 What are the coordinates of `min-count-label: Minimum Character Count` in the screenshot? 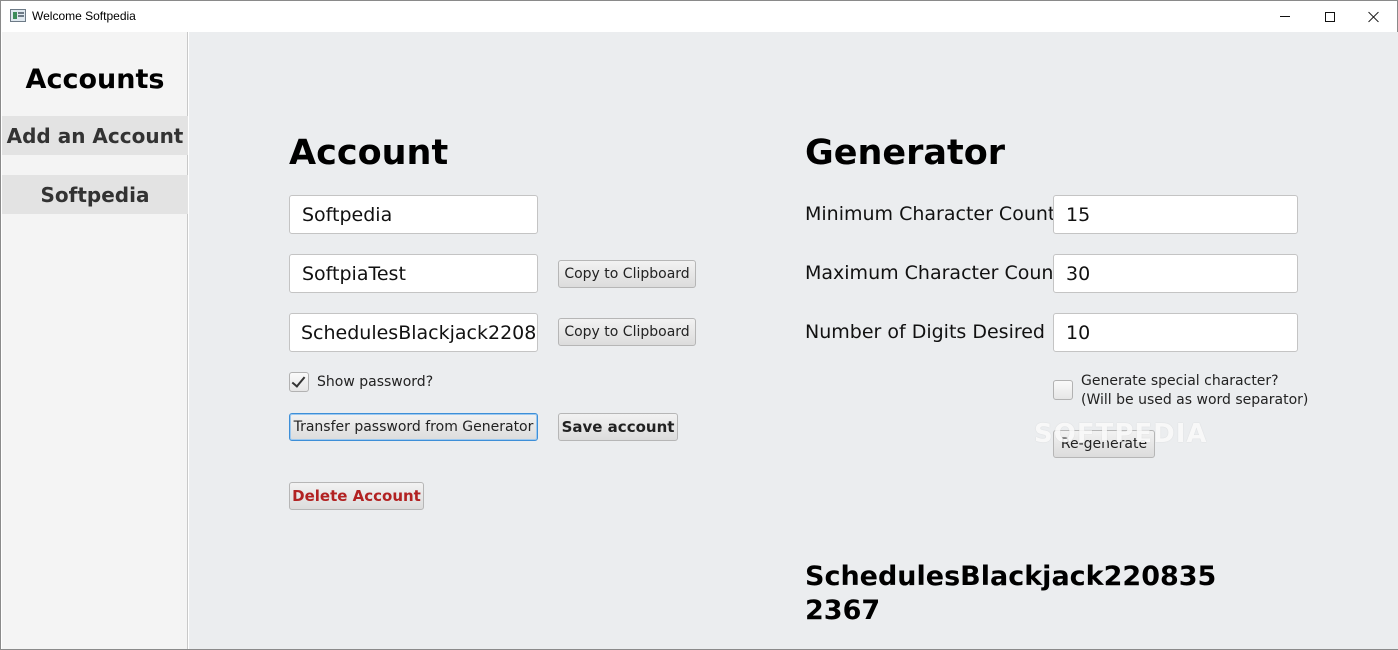 It's located at (930, 214).